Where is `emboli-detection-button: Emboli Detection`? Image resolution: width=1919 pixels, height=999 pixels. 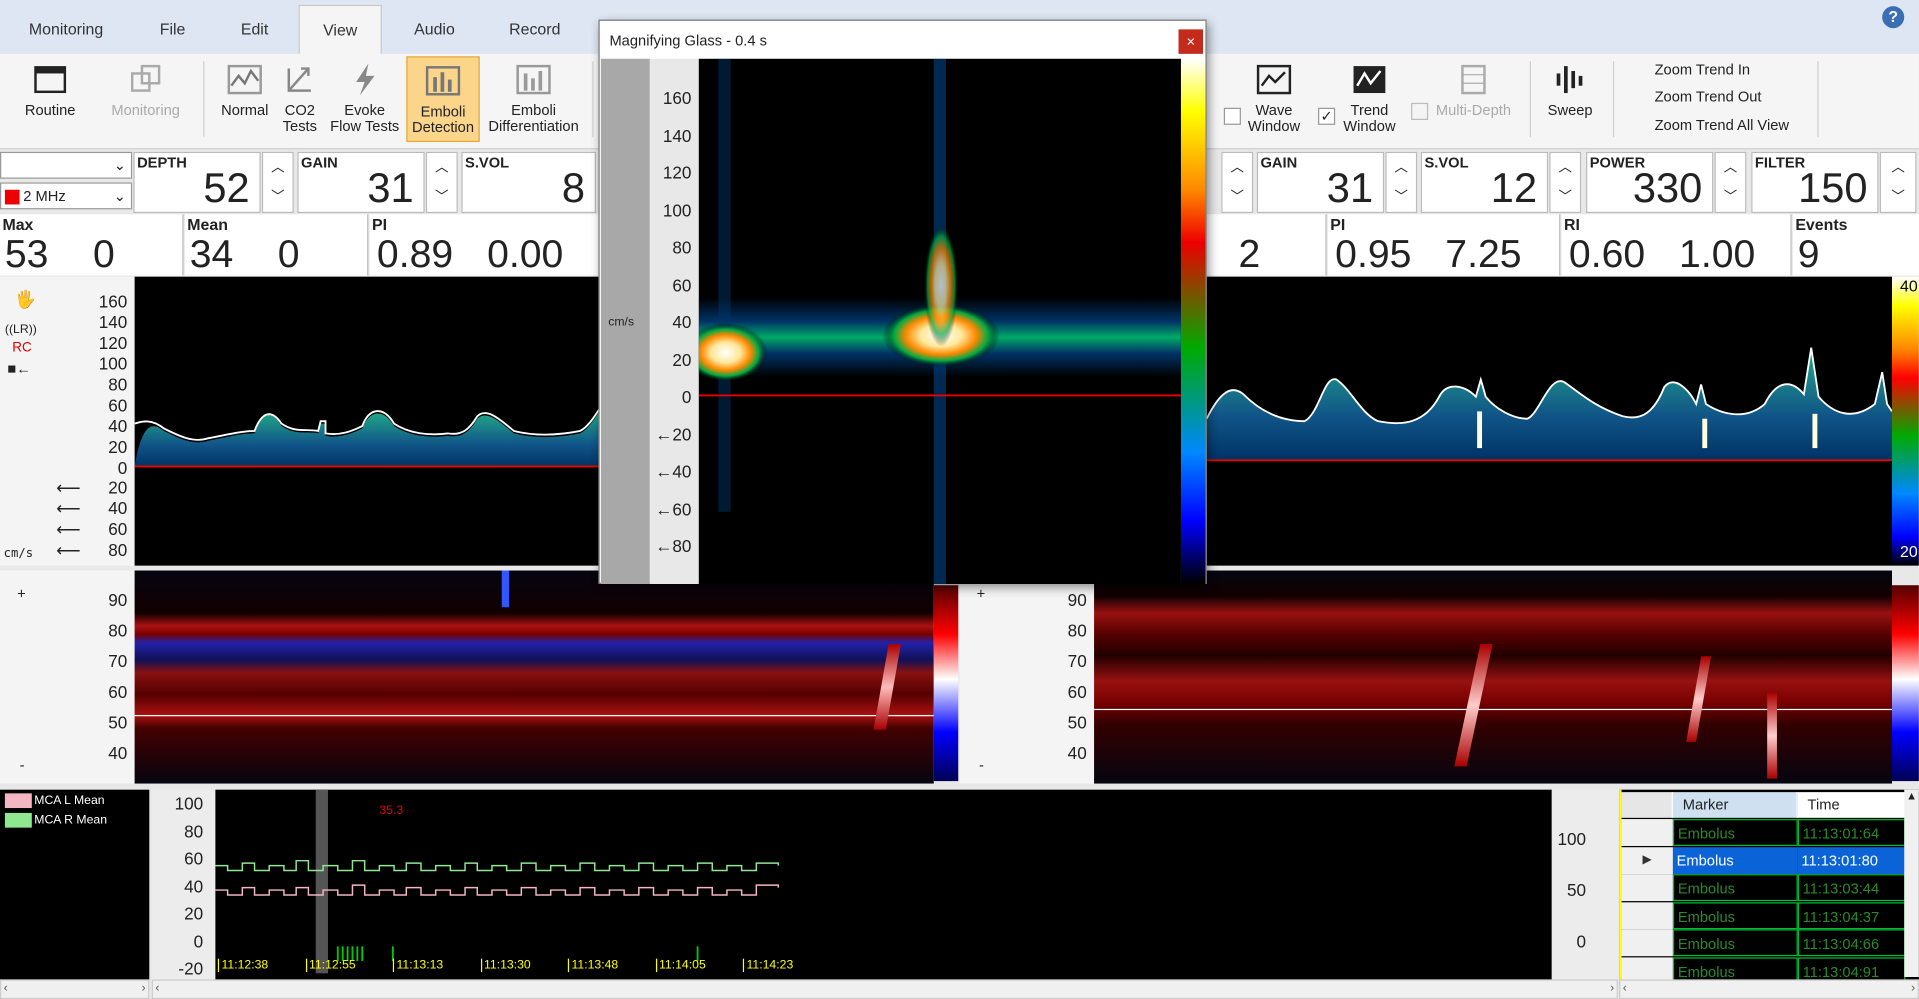 emboli-detection-button: Emboli Detection is located at coordinates (443, 99).